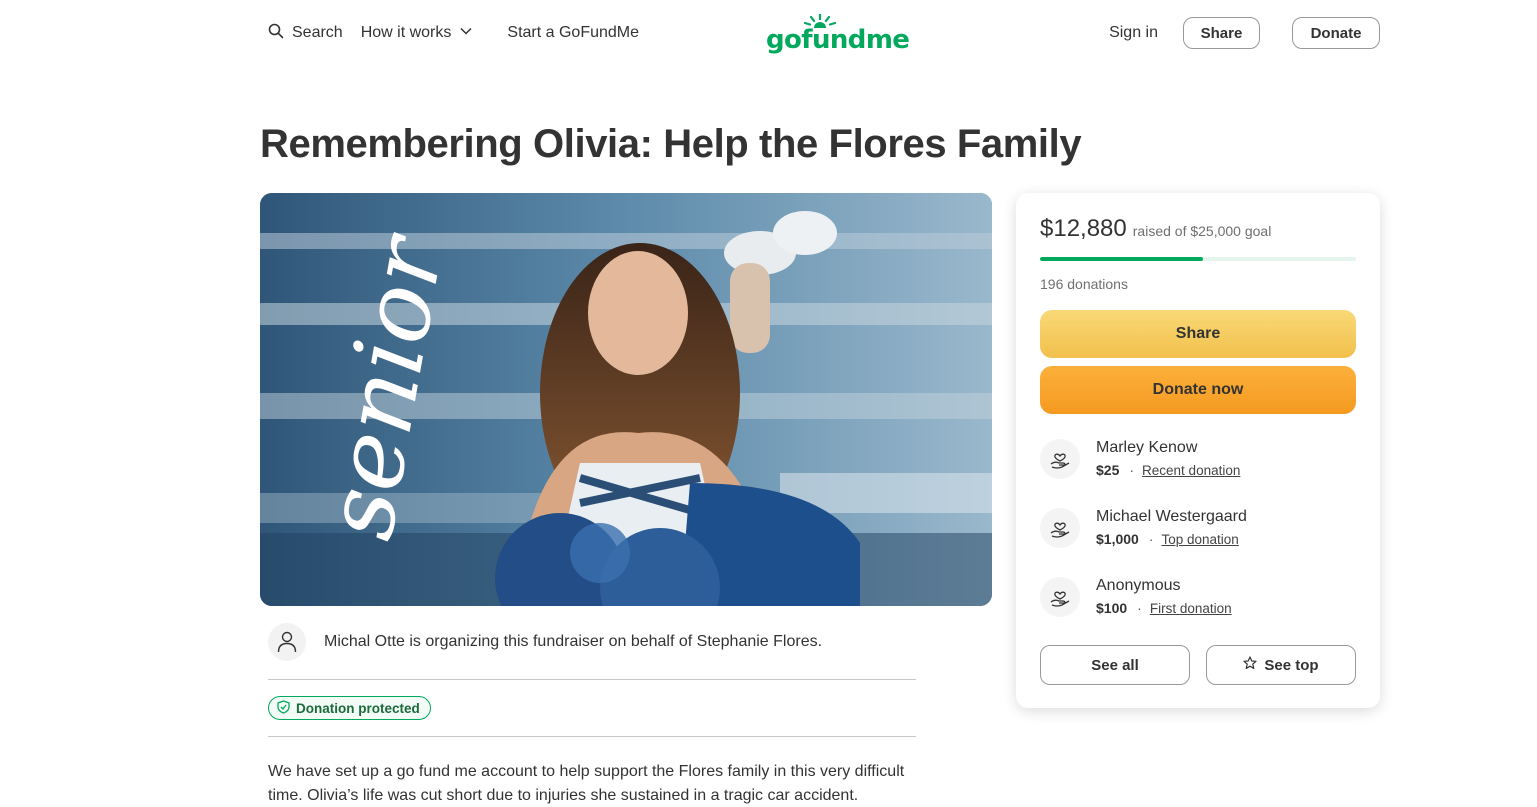  Describe the element at coordinates (1133, 33) in the screenshot. I see `sign-in-link: Sign in` at that location.